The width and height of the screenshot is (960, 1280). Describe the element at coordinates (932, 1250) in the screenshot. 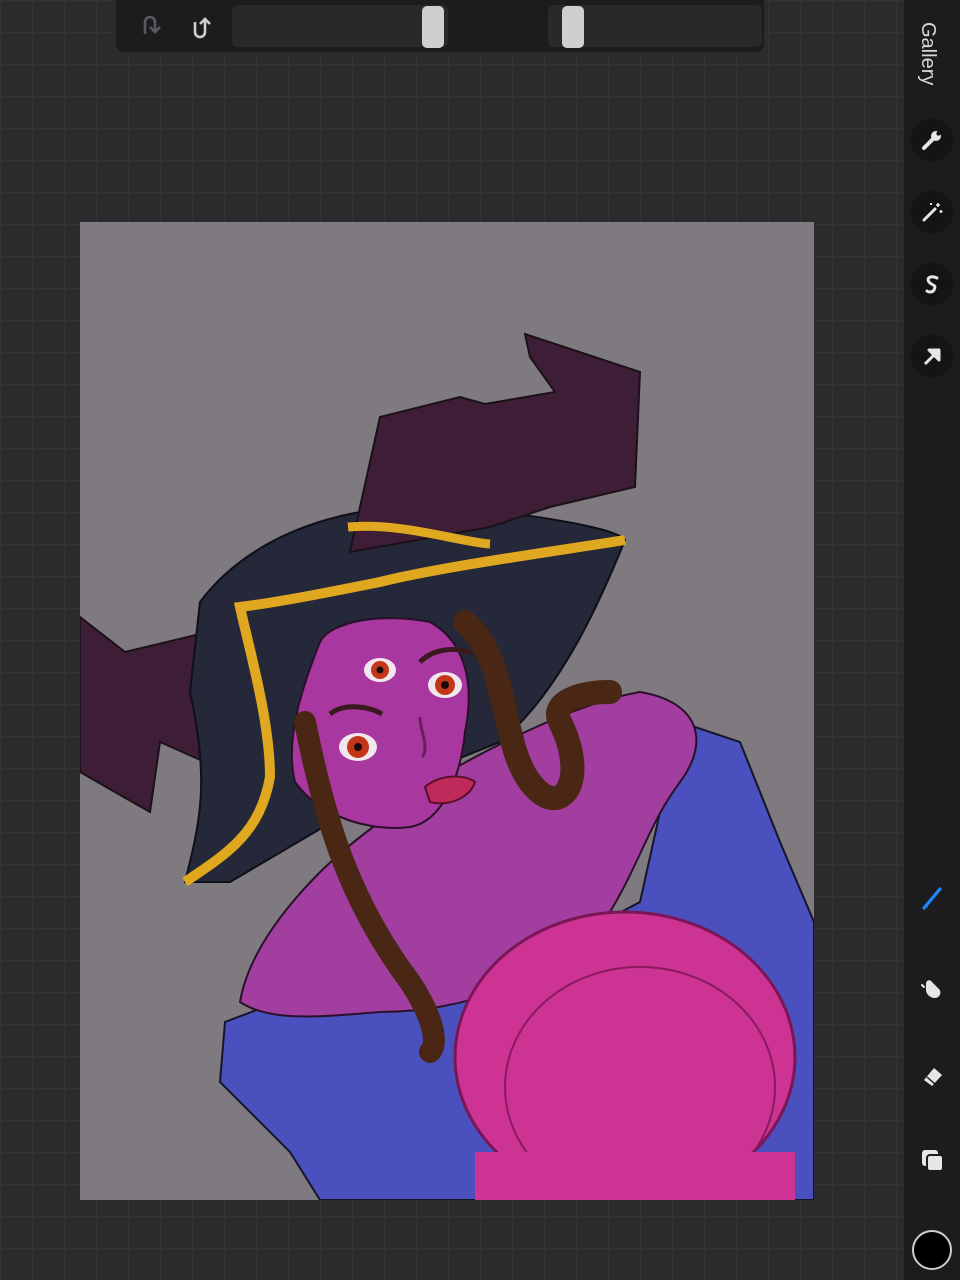

I see `current-color-swatch` at that location.